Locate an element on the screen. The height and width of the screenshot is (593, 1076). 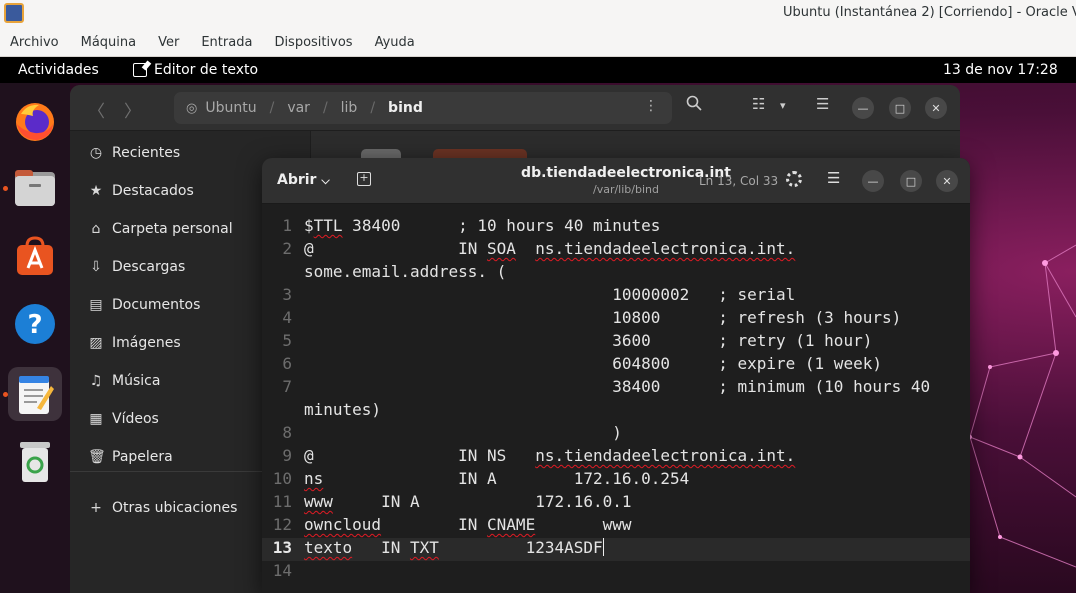
vbox-menu-dispositivos: Dispositivos is located at coordinates (313, 42).